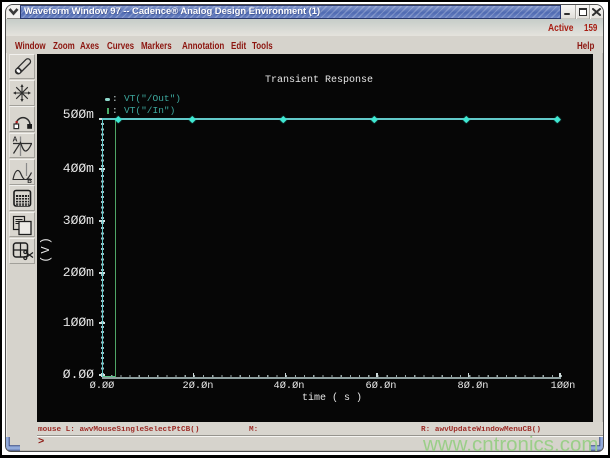 The width and height of the screenshot is (610, 458). What do you see at coordinates (15, 139) in the screenshot?
I see `svg-text: A` at bounding box center [15, 139].